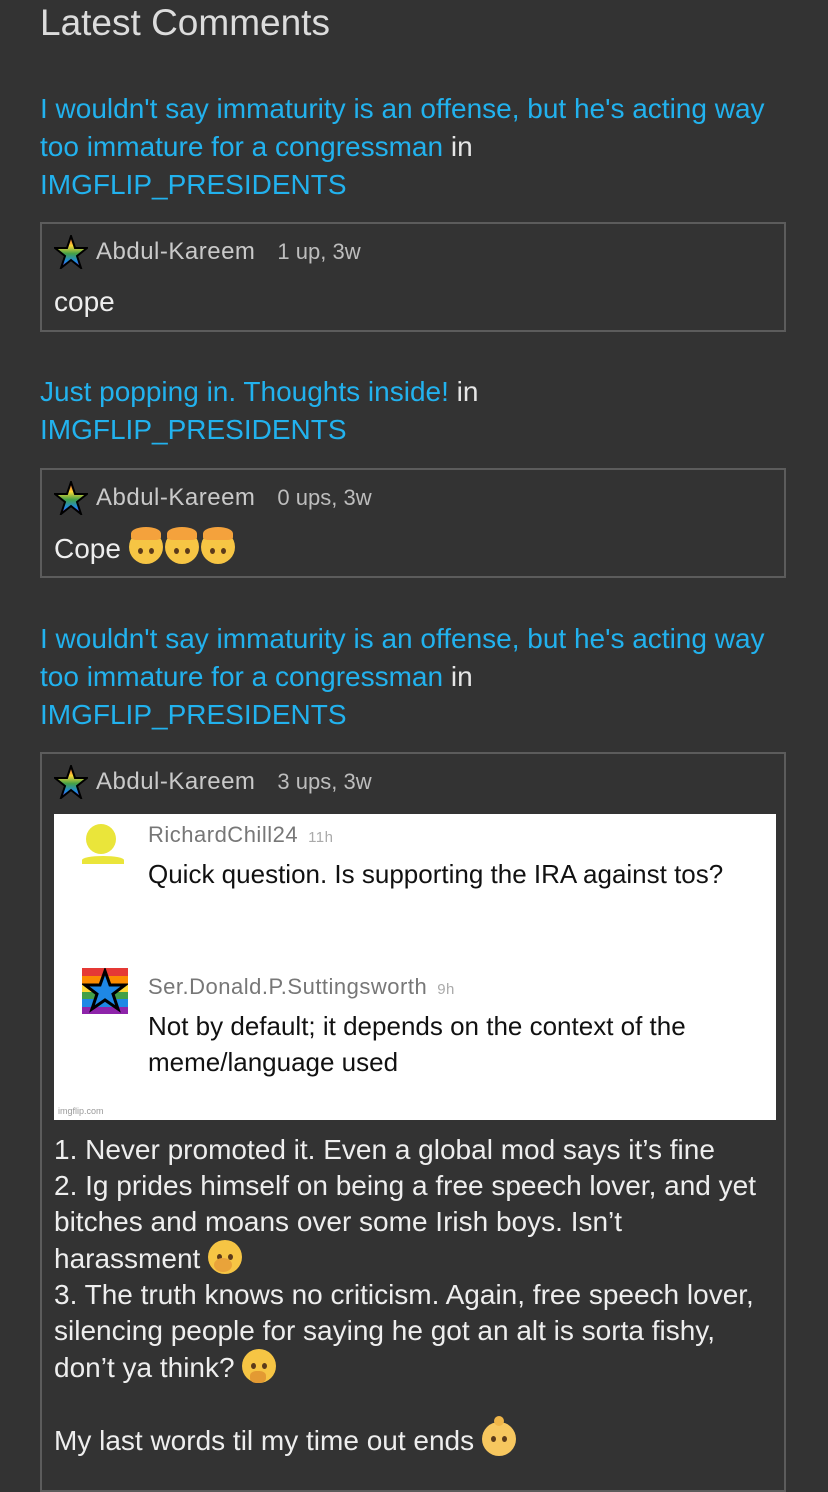 This screenshot has width=828, height=1492. Describe the element at coordinates (319, 251) in the screenshot. I see `comment-meta: 1 up, 3w` at that location.